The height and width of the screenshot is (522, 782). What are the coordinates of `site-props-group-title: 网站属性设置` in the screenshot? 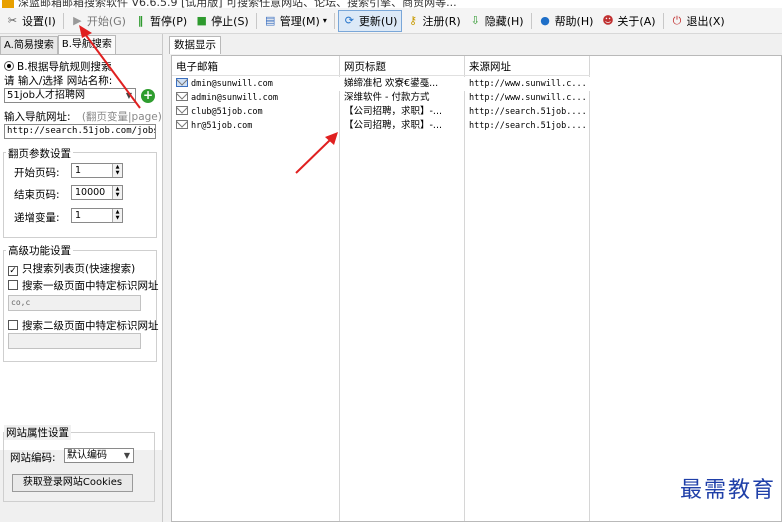 It's located at (37, 432).